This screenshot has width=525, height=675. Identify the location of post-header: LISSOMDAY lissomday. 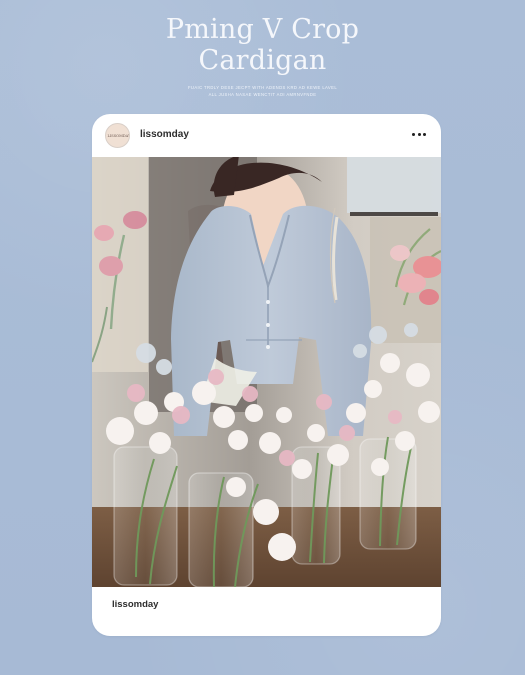
(266, 135).